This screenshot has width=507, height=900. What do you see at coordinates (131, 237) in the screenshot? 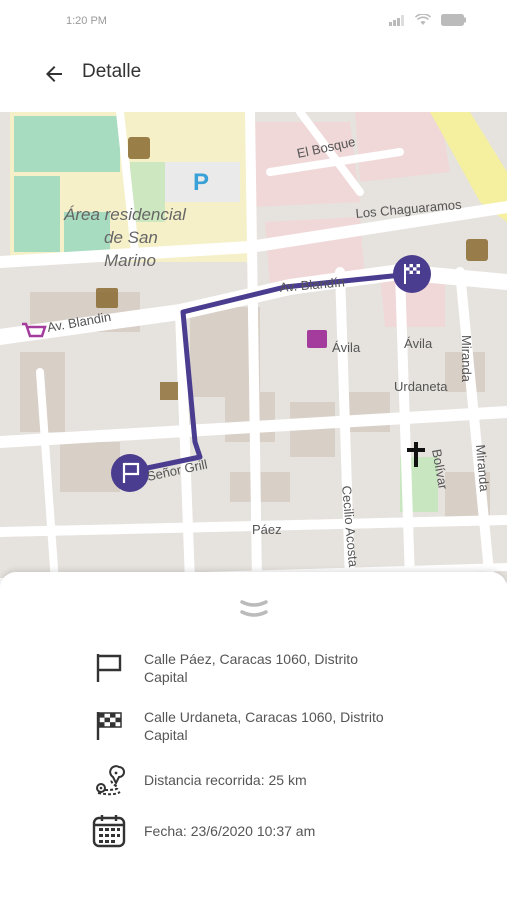
I see `map-label-area-2: de San` at bounding box center [131, 237].